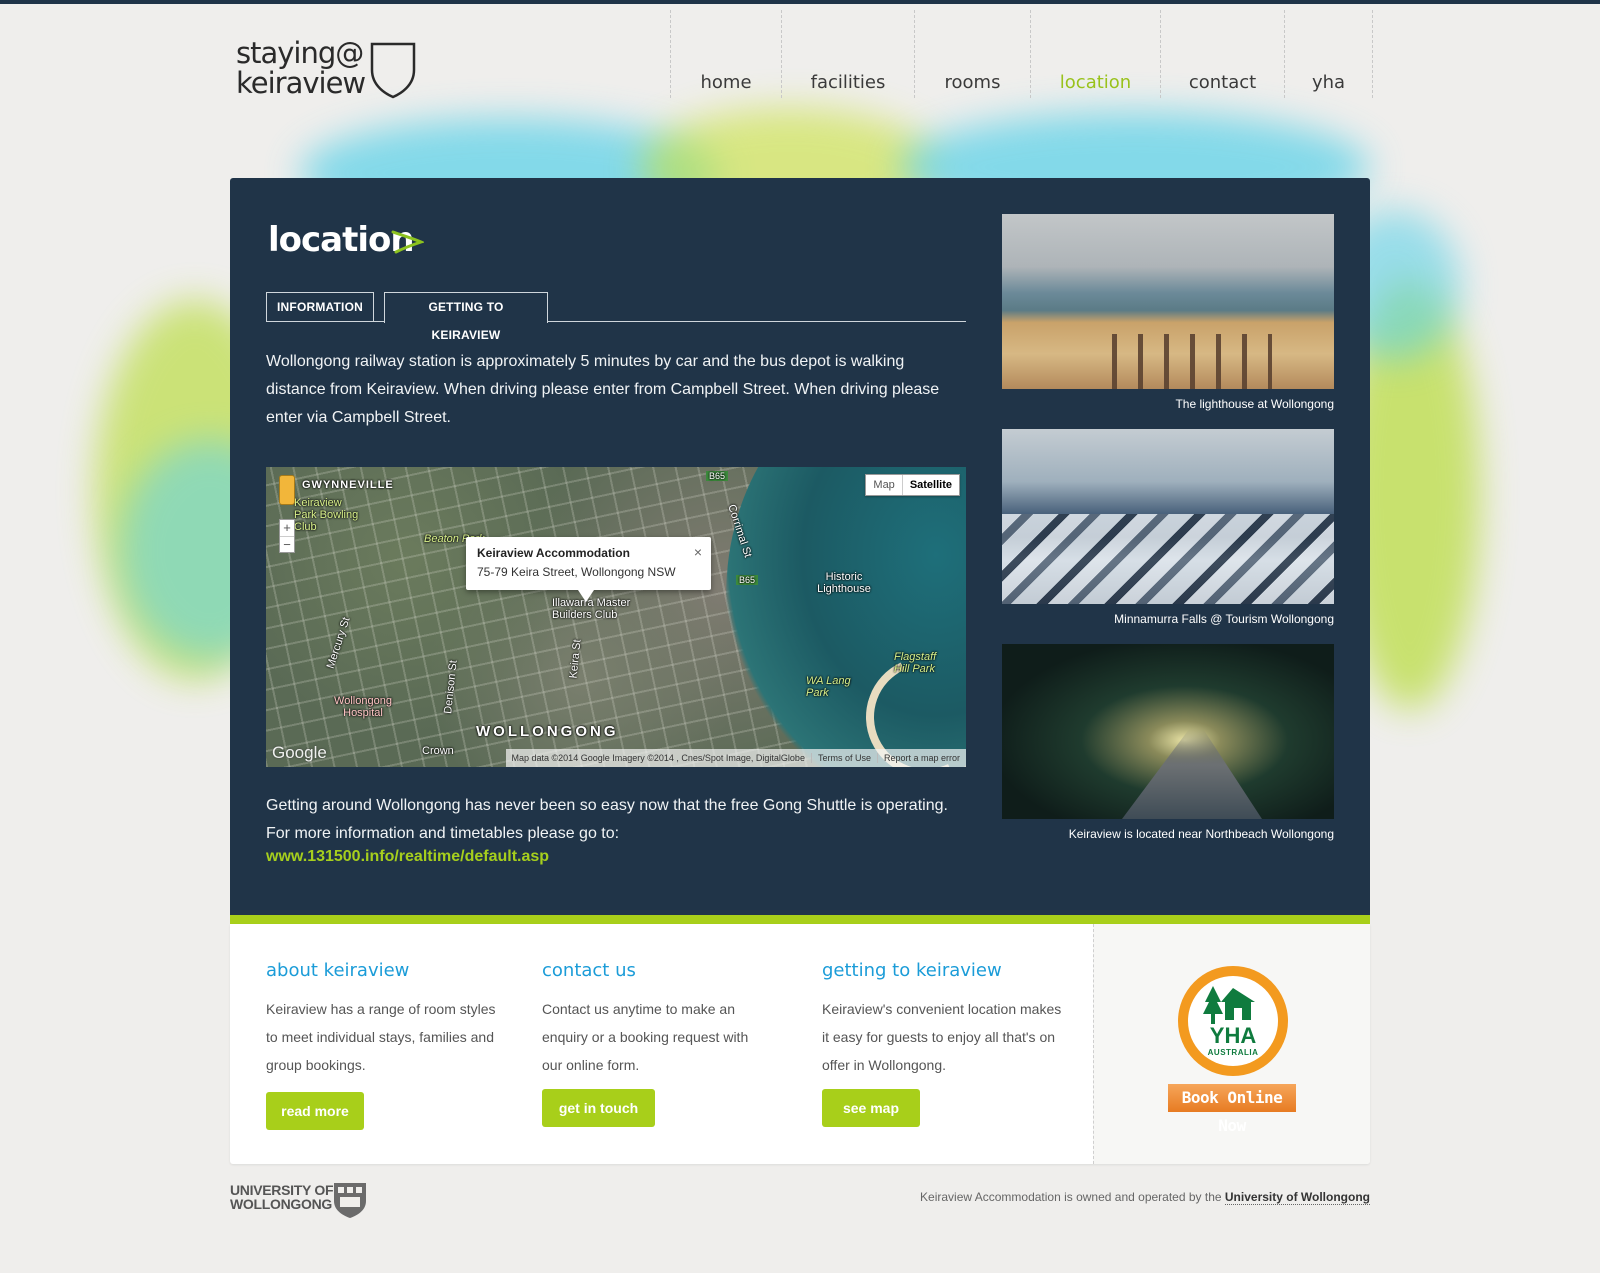  What do you see at coordinates (407, 242) in the screenshot?
I see `arrow-icon` at bounding box center [407, 242].